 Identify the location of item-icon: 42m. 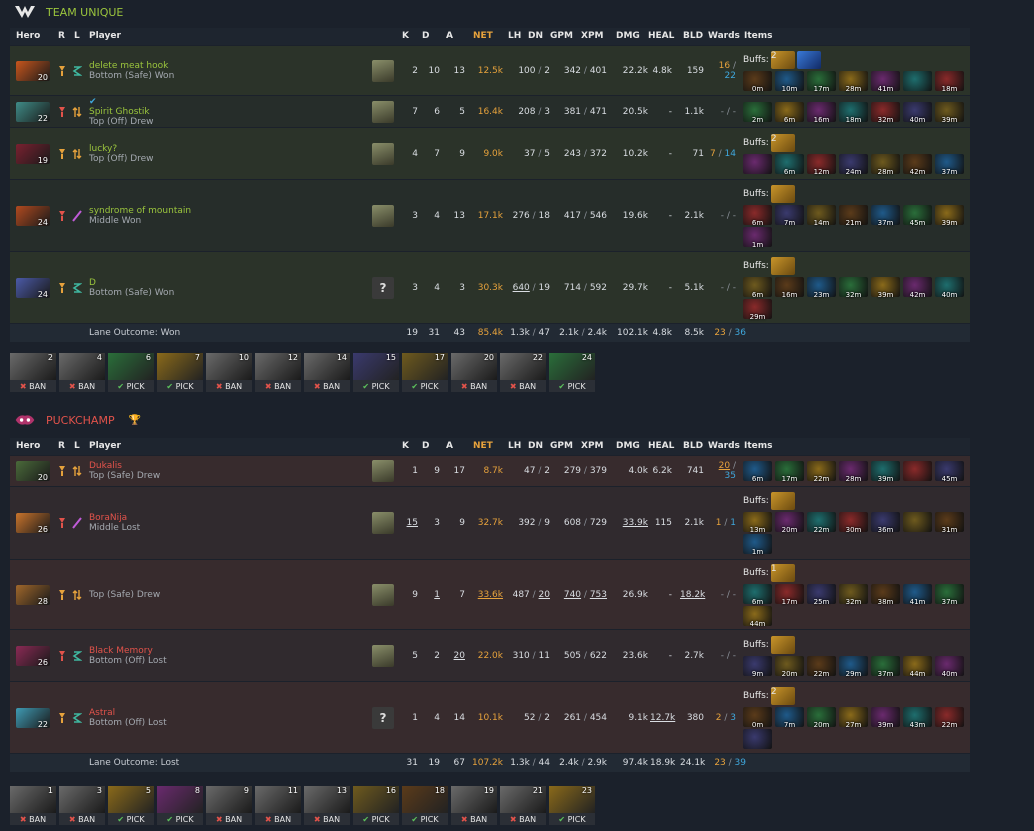
(917, 287).